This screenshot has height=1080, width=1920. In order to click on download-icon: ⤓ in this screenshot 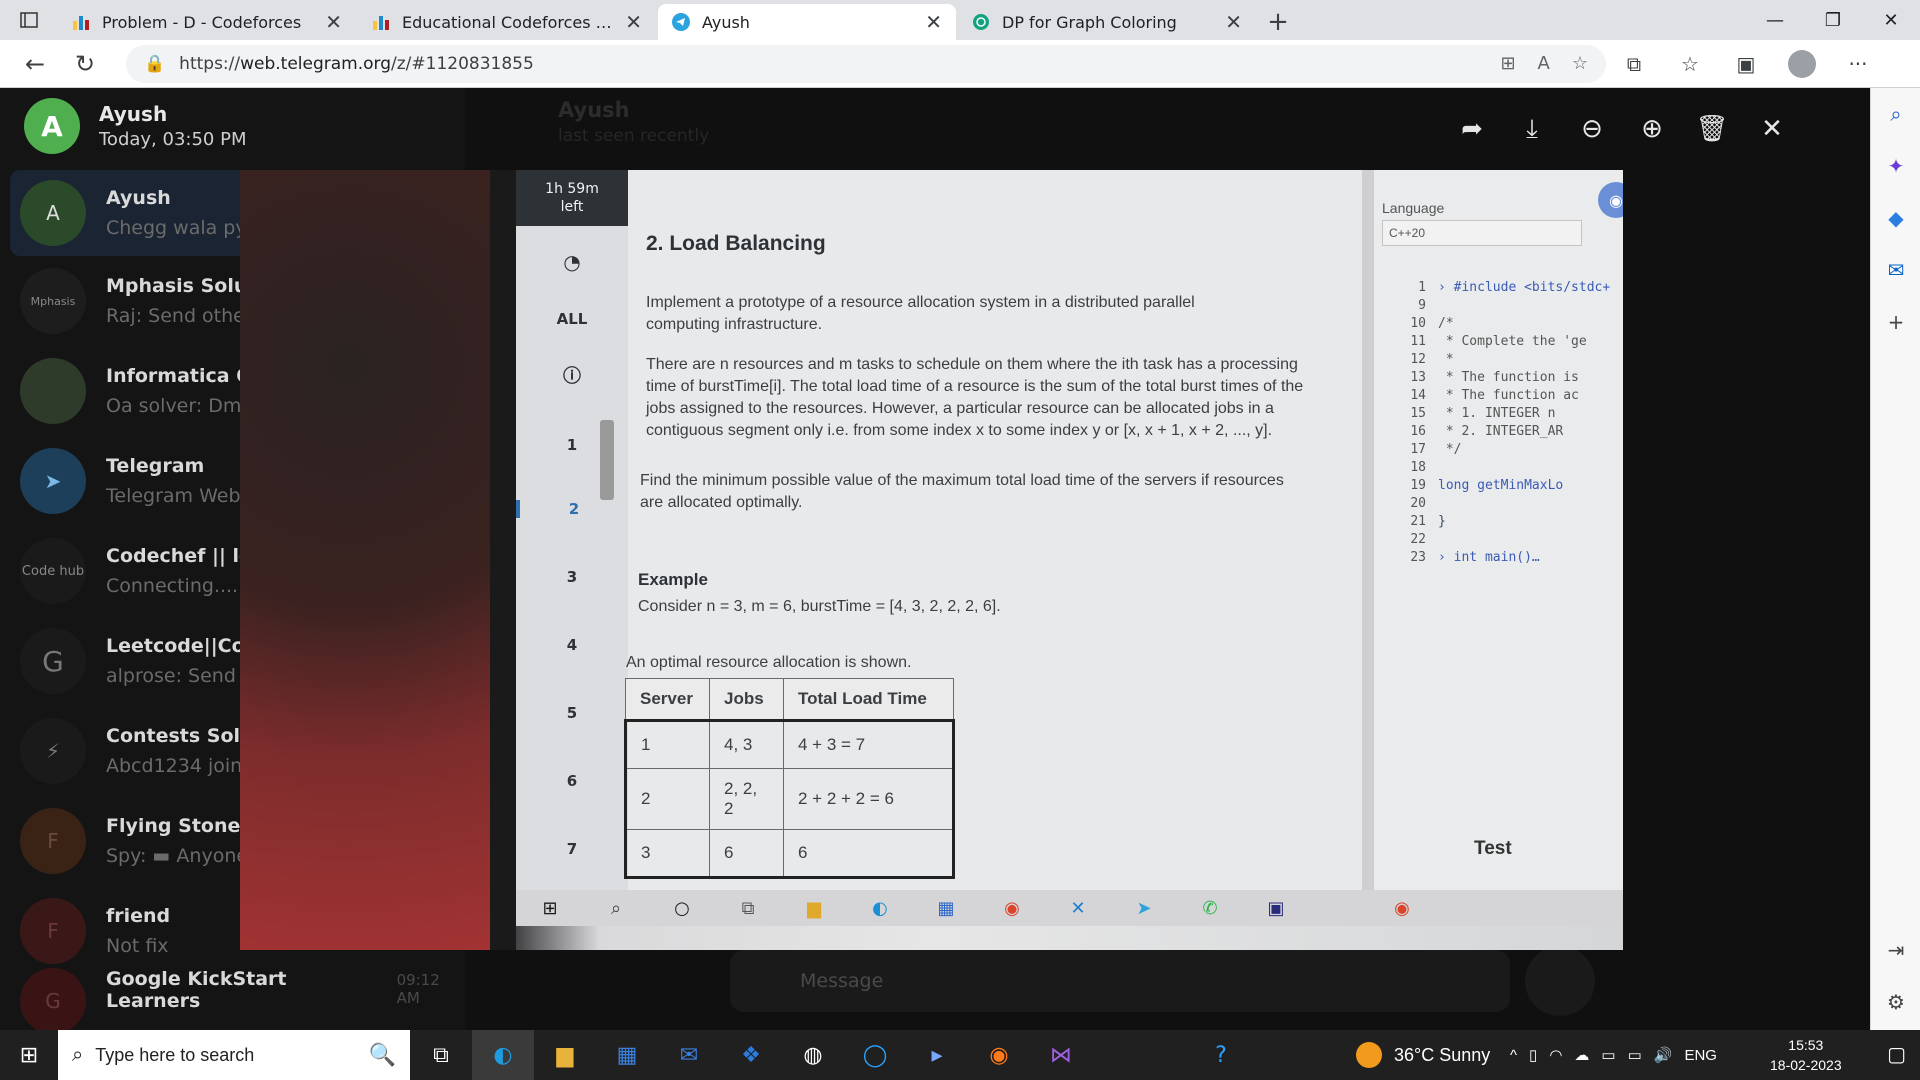, I will do `click(1532, 129)`.